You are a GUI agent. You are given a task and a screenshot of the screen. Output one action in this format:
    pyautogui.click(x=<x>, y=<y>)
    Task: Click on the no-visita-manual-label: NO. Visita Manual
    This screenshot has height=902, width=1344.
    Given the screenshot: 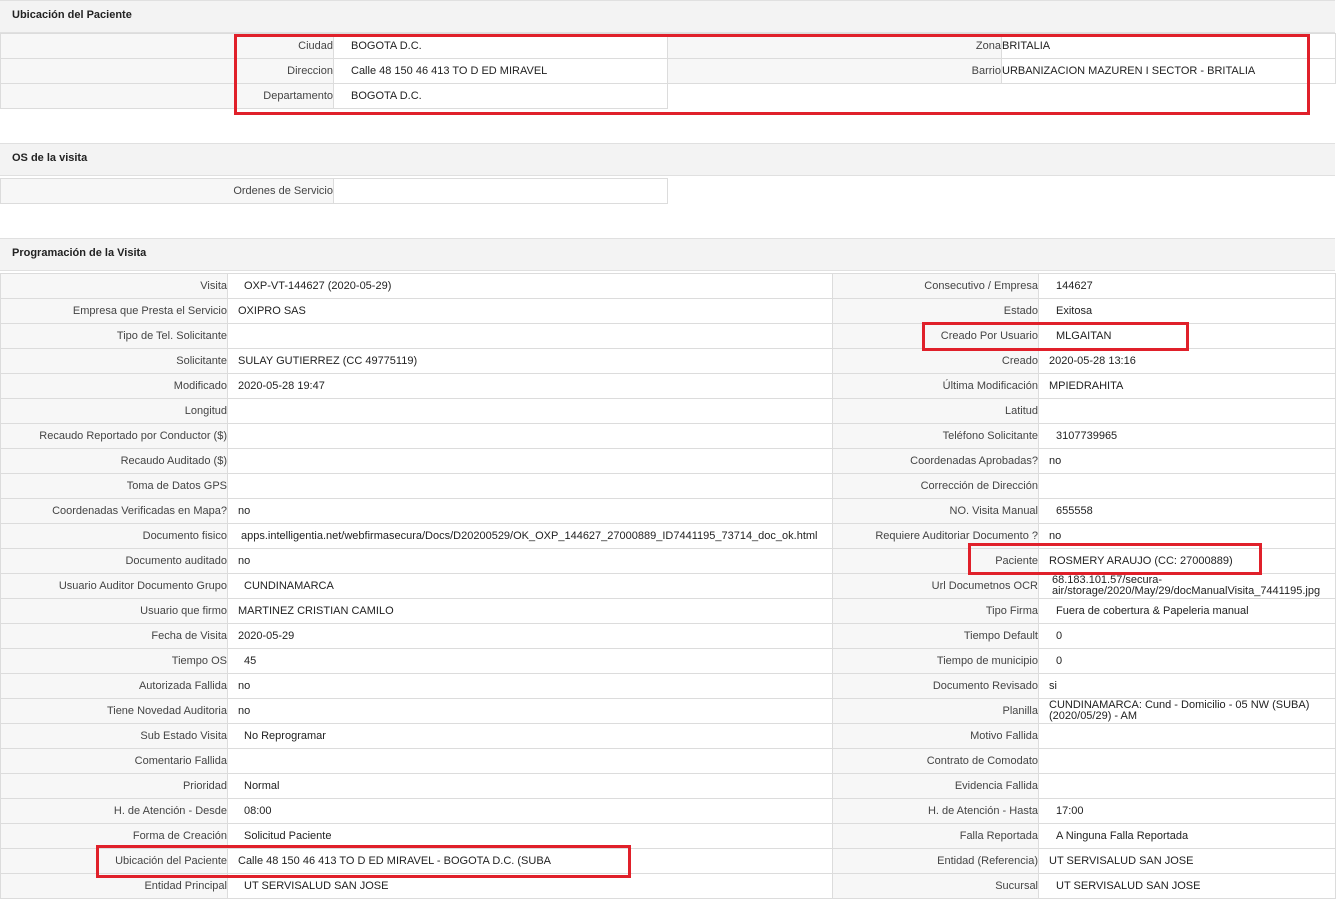 What is the action you would take?
    pyautogui.click(x=935, y=511)
    